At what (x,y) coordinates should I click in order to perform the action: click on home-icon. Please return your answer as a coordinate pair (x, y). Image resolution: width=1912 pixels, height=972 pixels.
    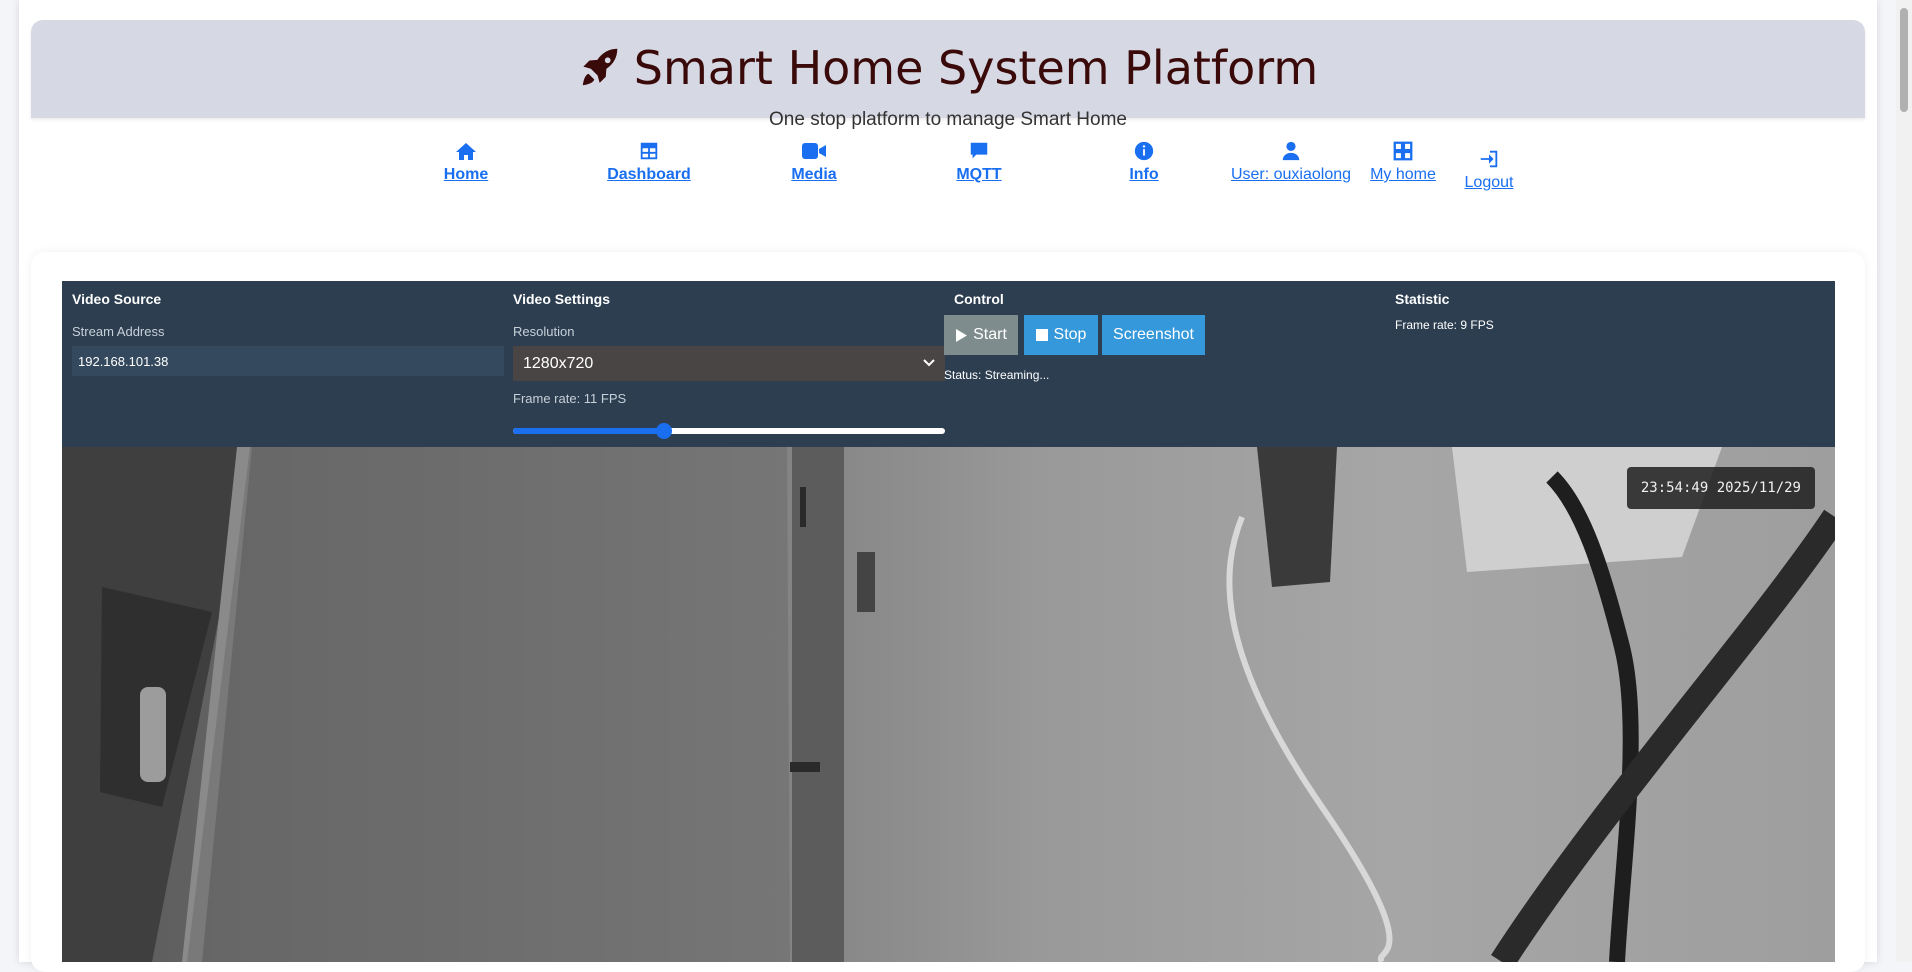
    Looking at the image, I should click on (466, 152).